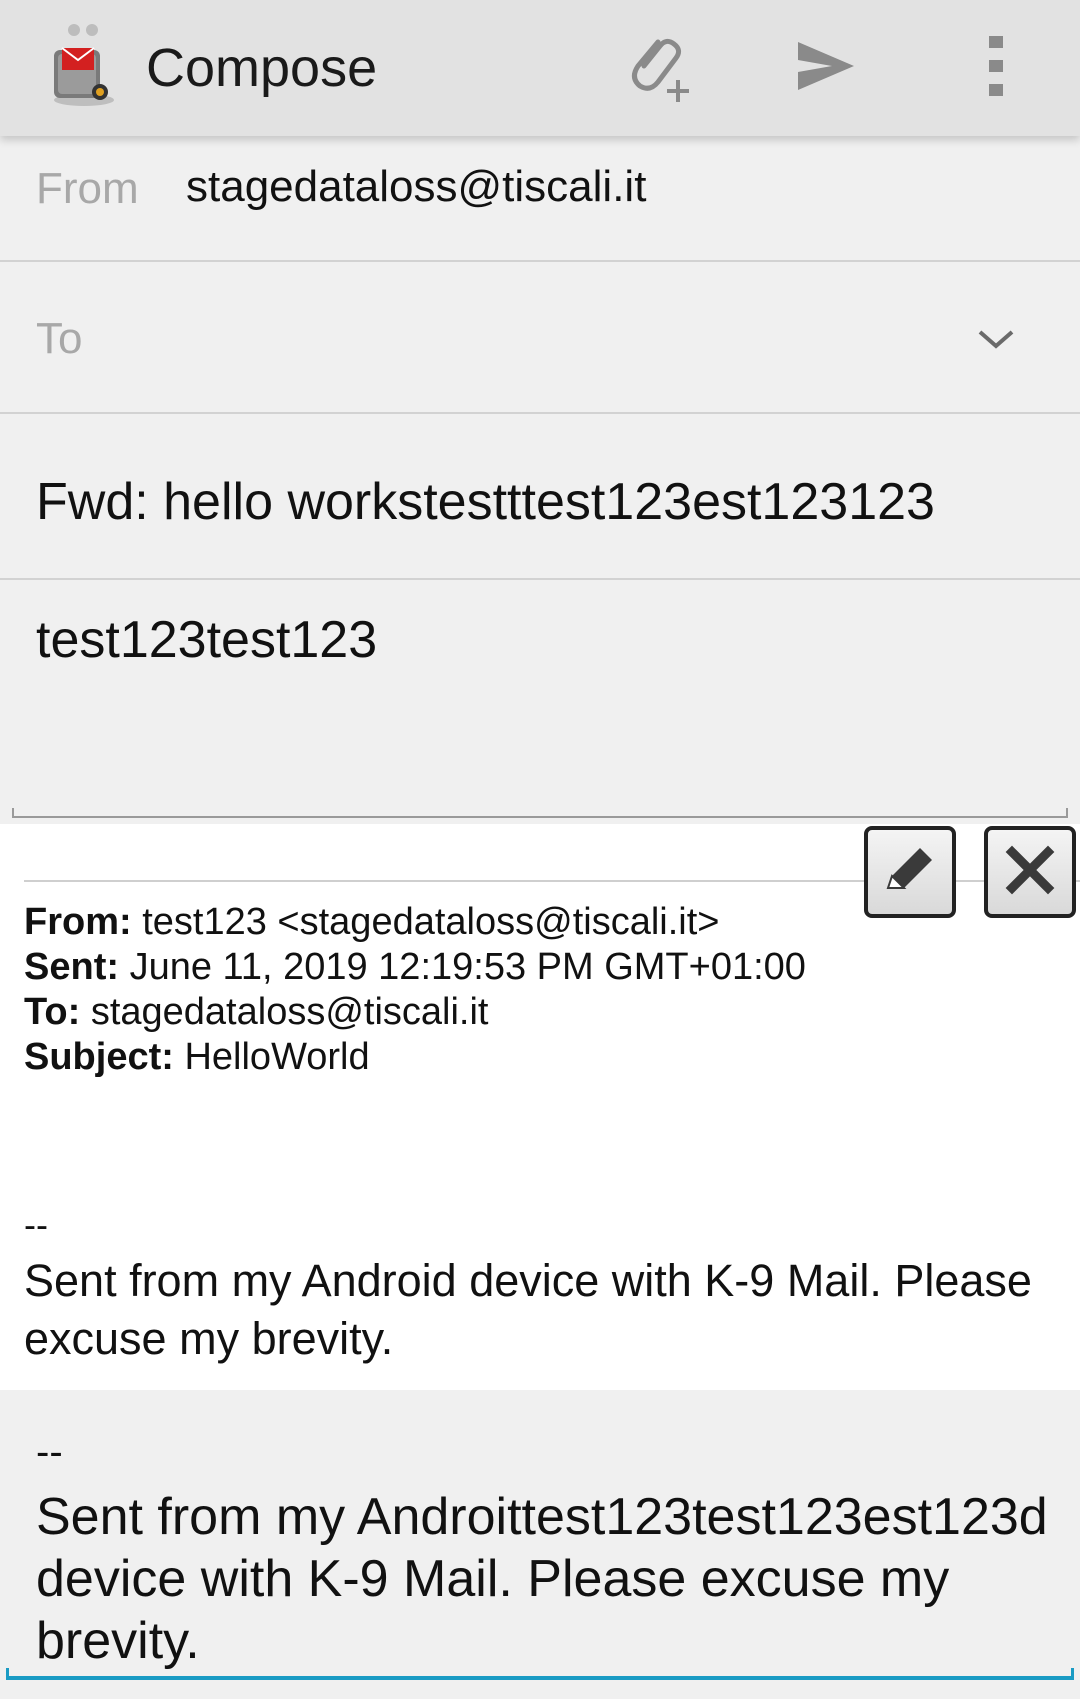 This screenshot has height=1699, width=1080. I want to click on attach-button, so click(658, 68).